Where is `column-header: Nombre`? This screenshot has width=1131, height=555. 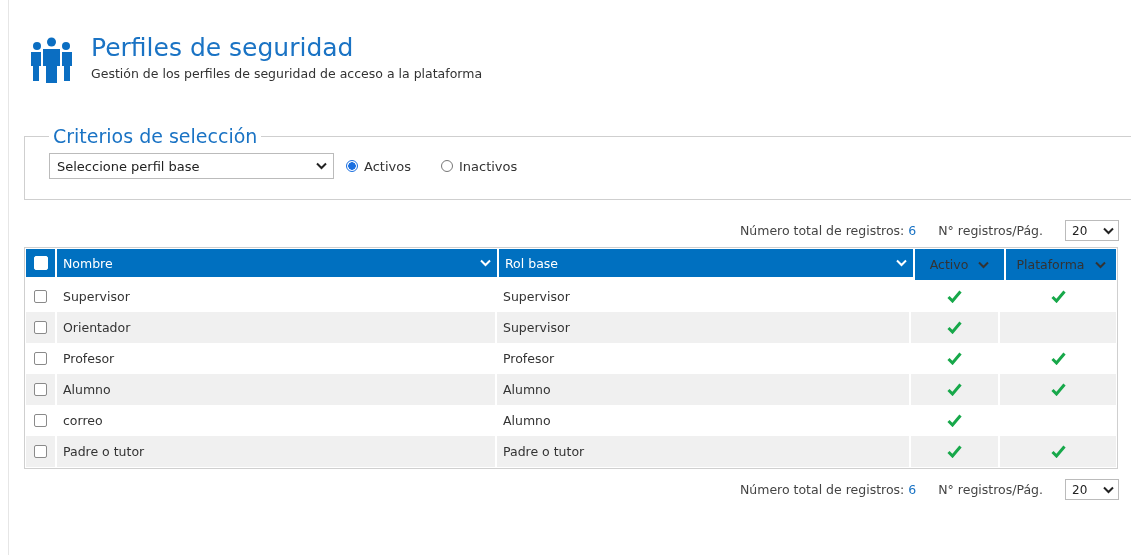 column-header: Nombre is located at coordinates (277, 263).